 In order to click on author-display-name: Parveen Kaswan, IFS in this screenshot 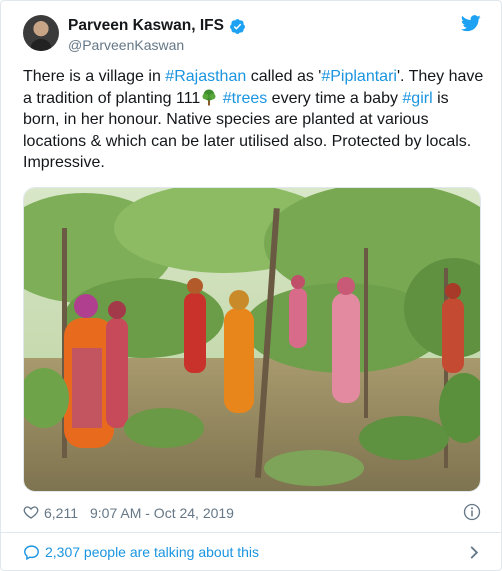, I will do `click(146, 26)`.